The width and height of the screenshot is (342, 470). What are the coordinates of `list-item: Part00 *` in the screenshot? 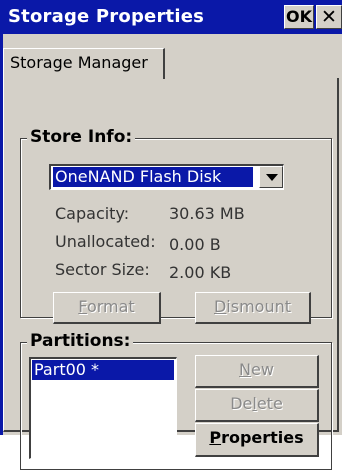 It's located at (103, 370).